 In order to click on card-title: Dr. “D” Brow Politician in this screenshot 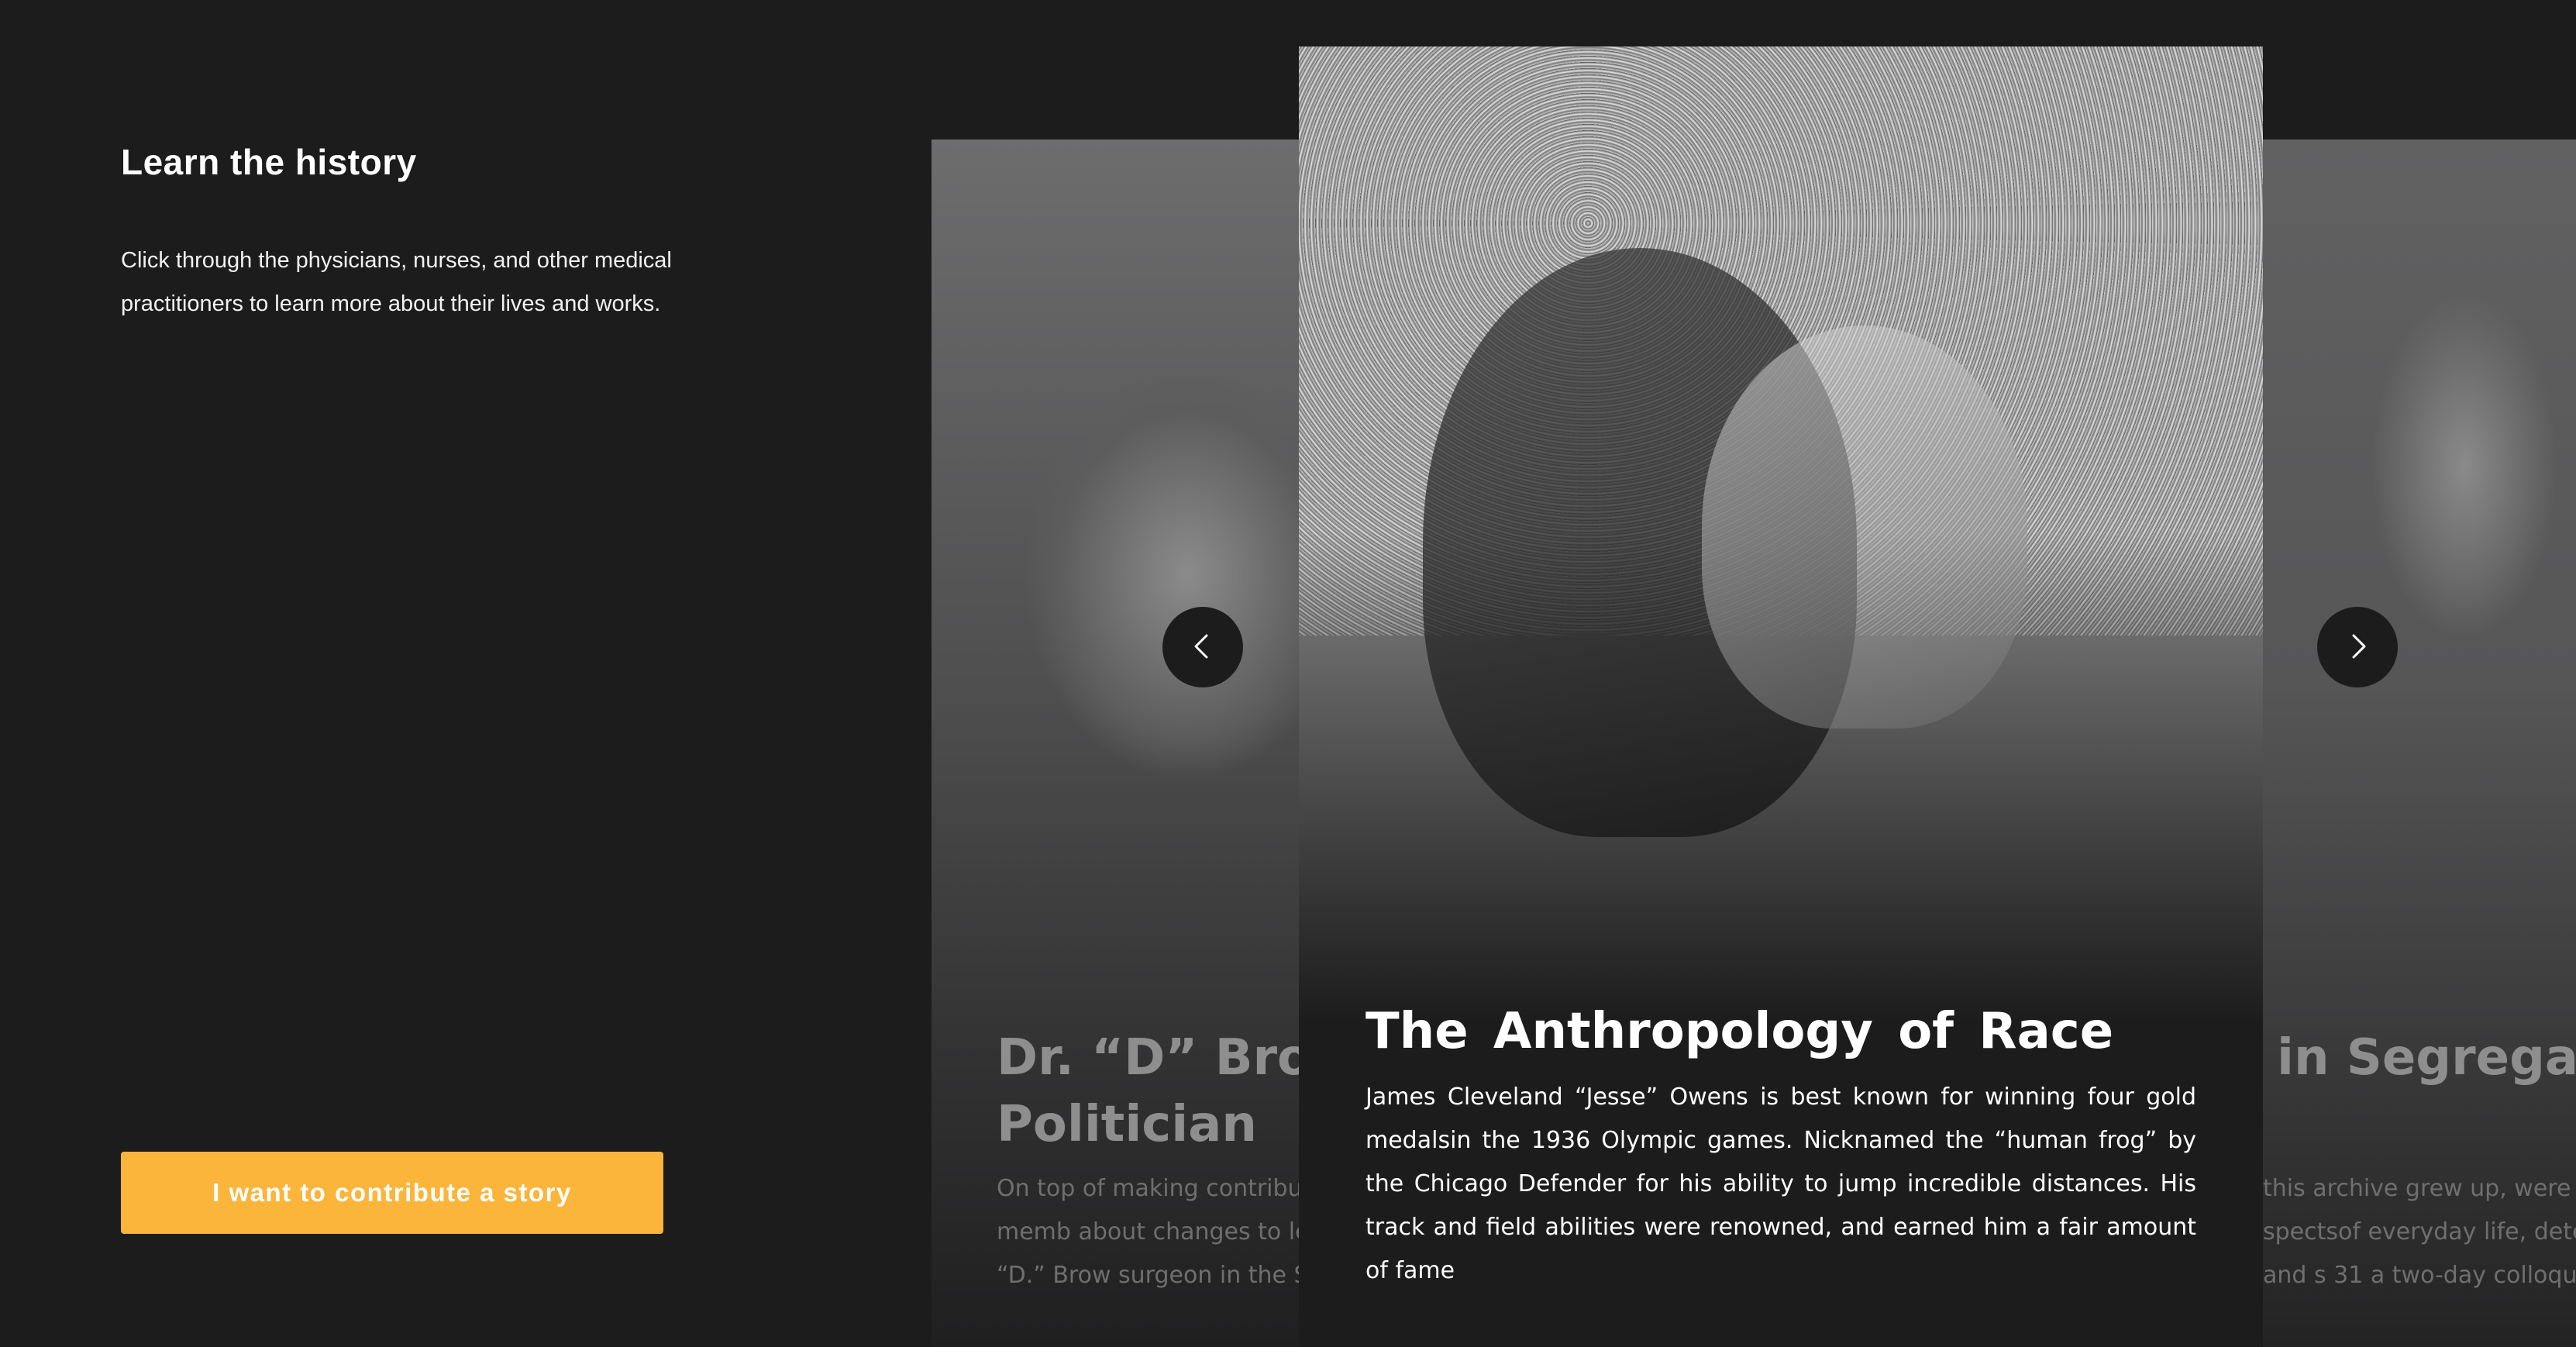, I will do `click(1148, 1091)`.